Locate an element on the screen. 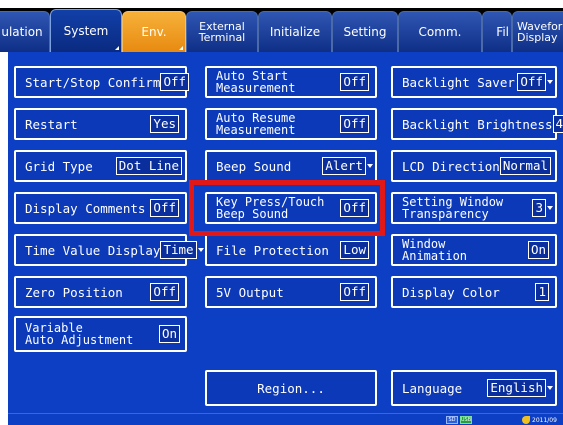 This screenshot has width=563, height=425. auto-resume-measurement-button: Auto Resume Measurement Off is located at coordinates (291, 124).